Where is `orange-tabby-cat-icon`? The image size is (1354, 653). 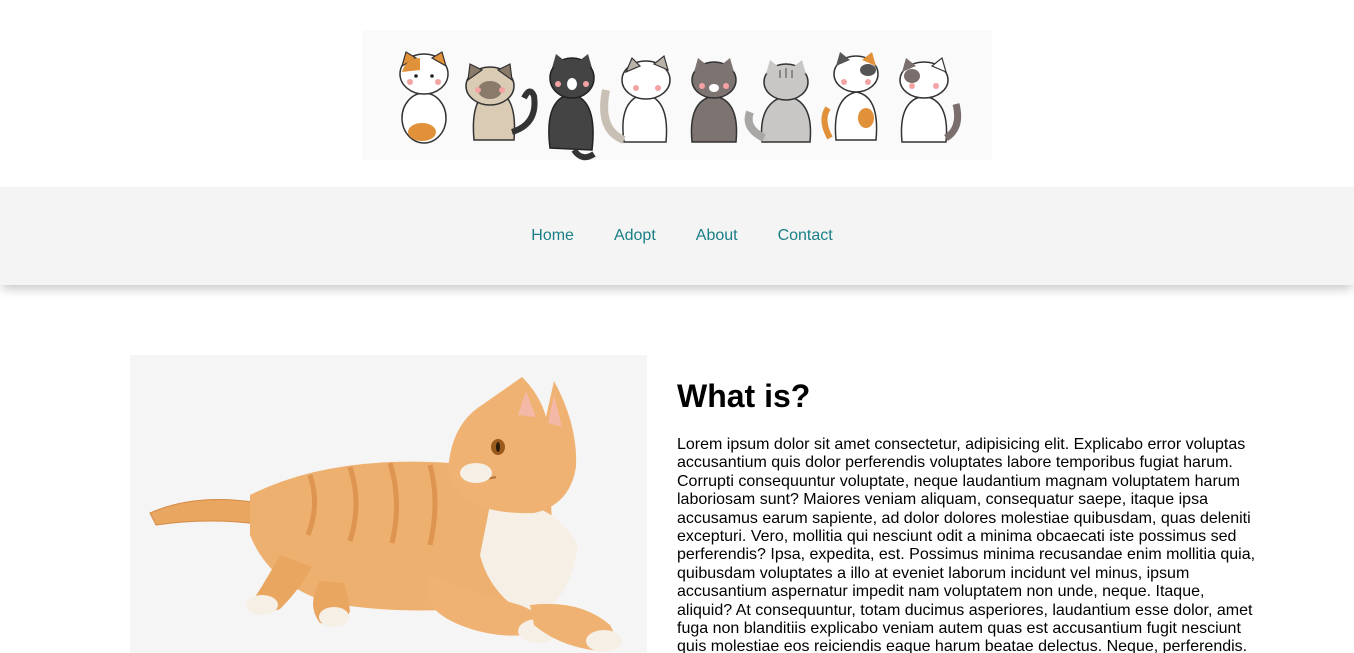
orange-tabby-cat-icon is located at coordinates (385, 514).